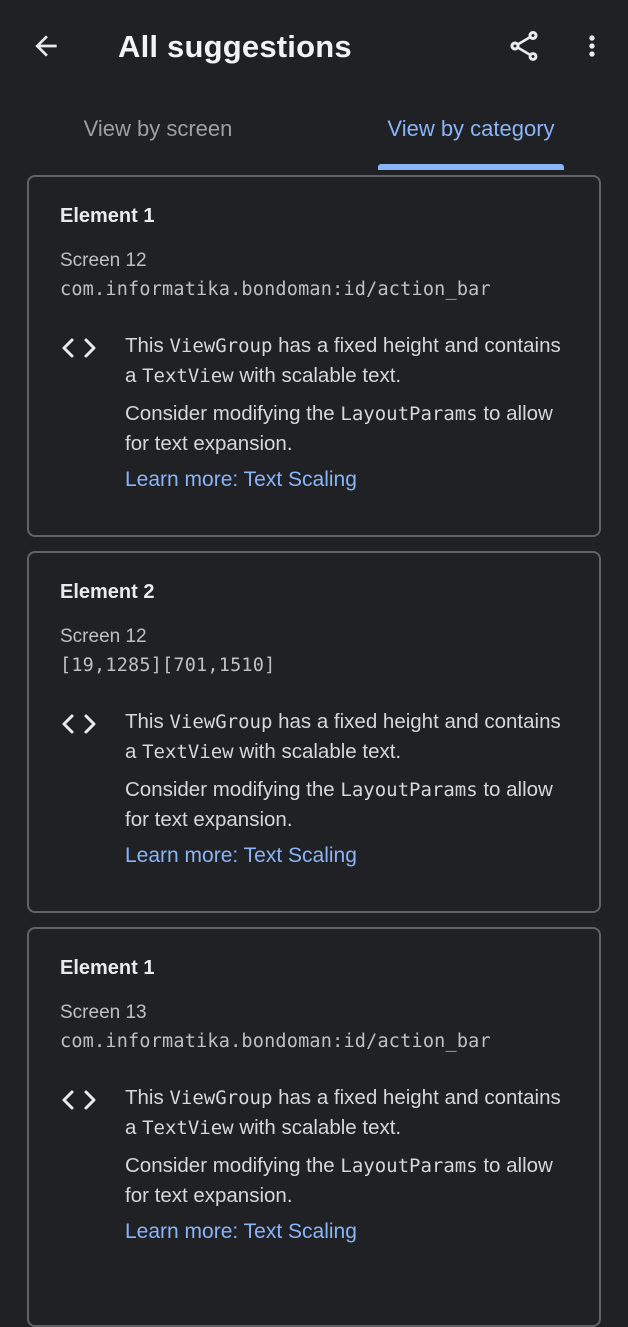  What do you see at coordinates (471, 135) in the screenshot?
I see `tab-view-by-category: View by category` at bounding box center [471, 135].